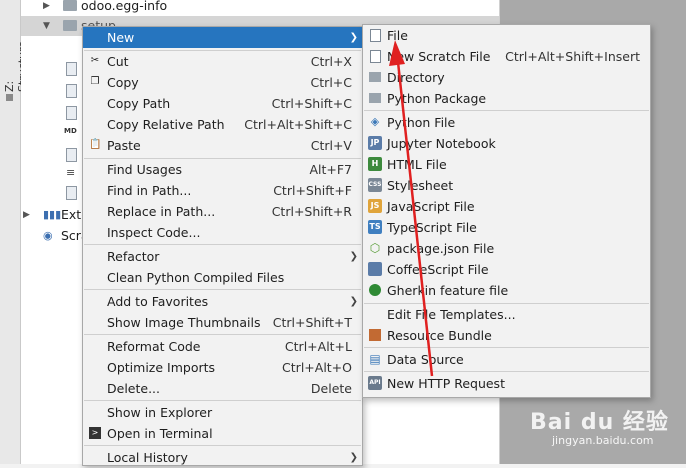  What do you see at coordinates (411, 208) in the screenshot?
I see `annotation-arrow` at bounding box center [411, 208].